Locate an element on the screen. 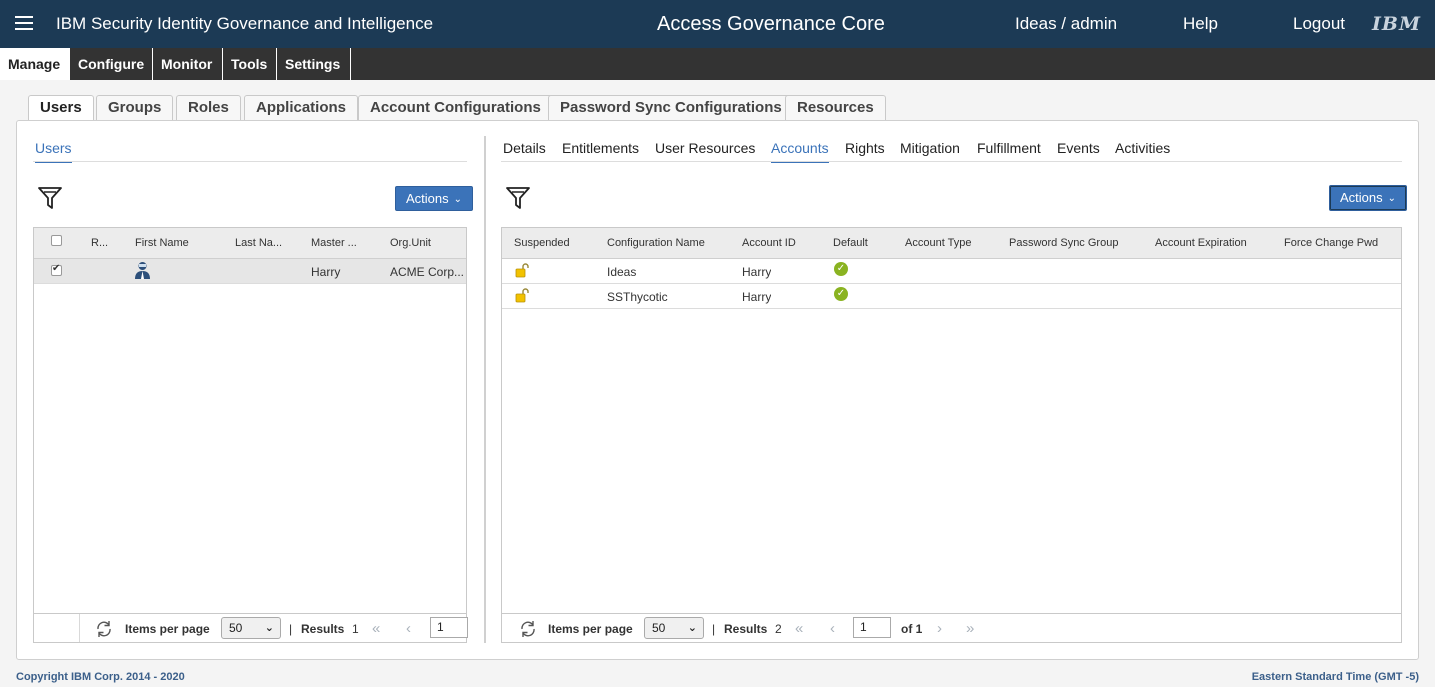  pane-divider is located at coordinates (485, 389).